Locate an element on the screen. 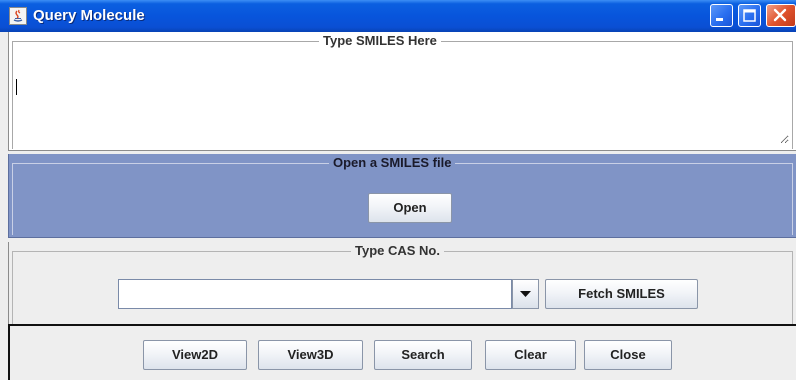  chevron-down-icon is located at coordinates (525, 294).